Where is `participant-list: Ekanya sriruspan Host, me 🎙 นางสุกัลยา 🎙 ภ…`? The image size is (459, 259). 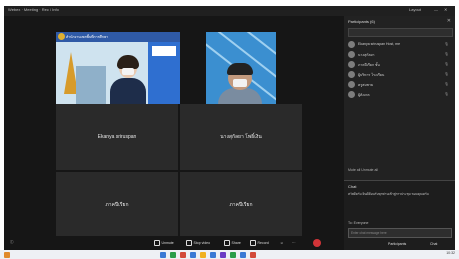
participant-list: Ekanya sriruspan Host, me 🎙 นางสุกัลยา 🎙 ภ… is located at coordinates (399, 70).